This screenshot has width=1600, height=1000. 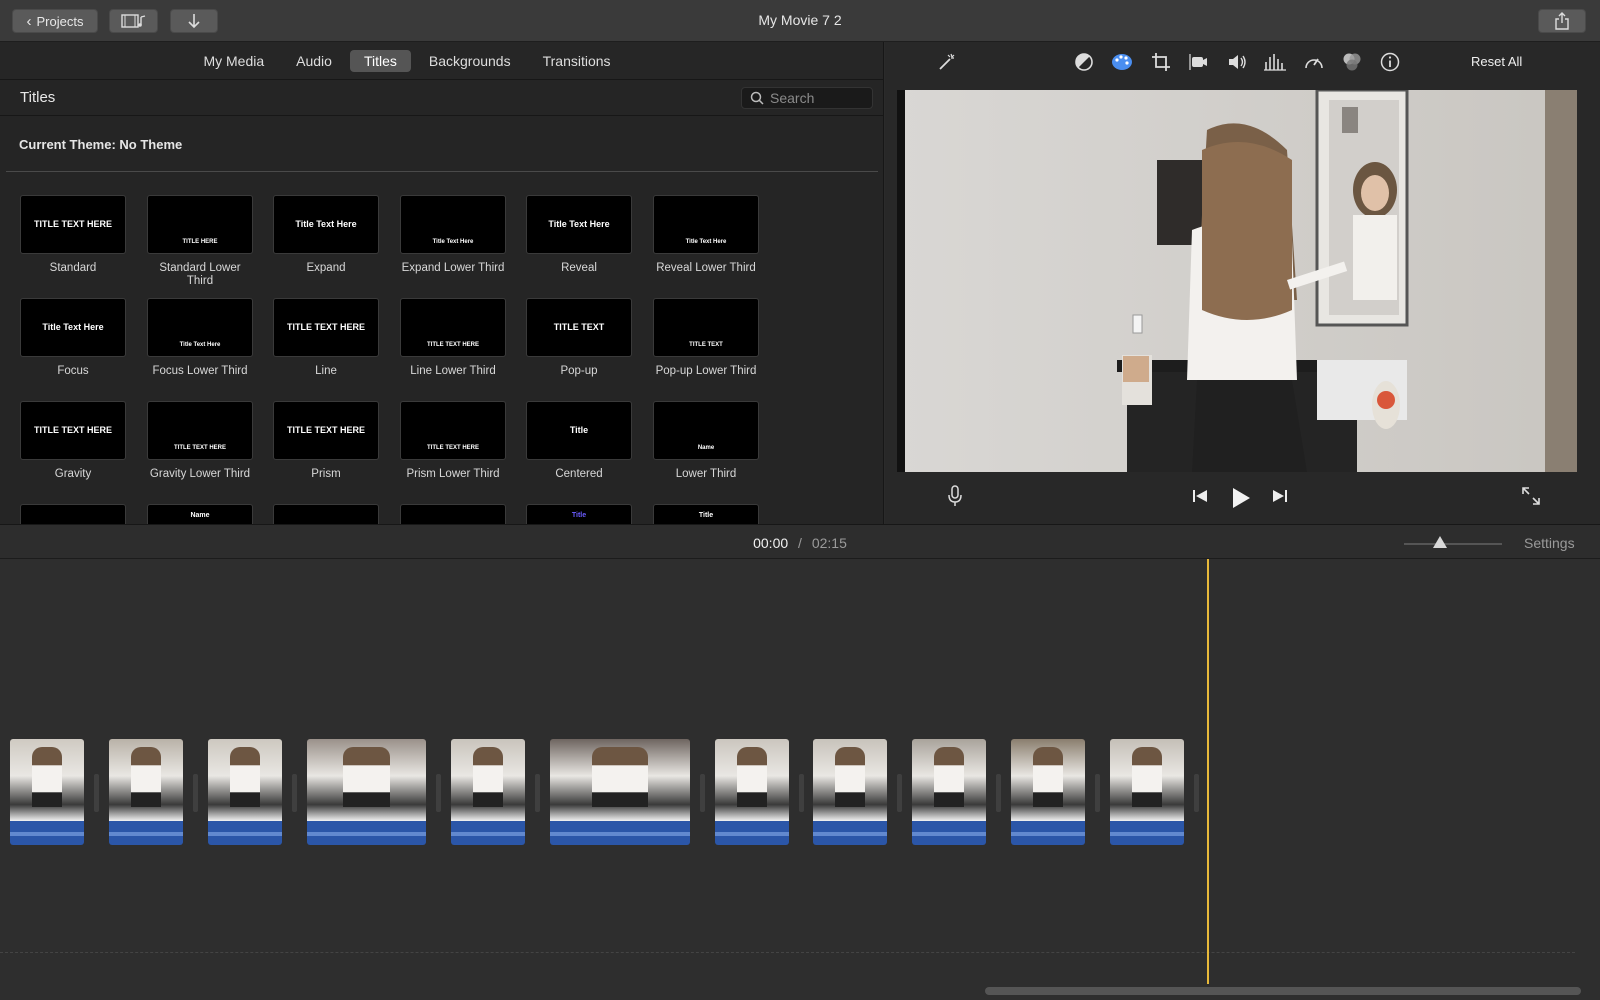 What do you see at coordinates (73, 441) in the screenshot?
I see `title-tile: TITLE TEXT HERE Gravity` at bounding box center [73, 441].